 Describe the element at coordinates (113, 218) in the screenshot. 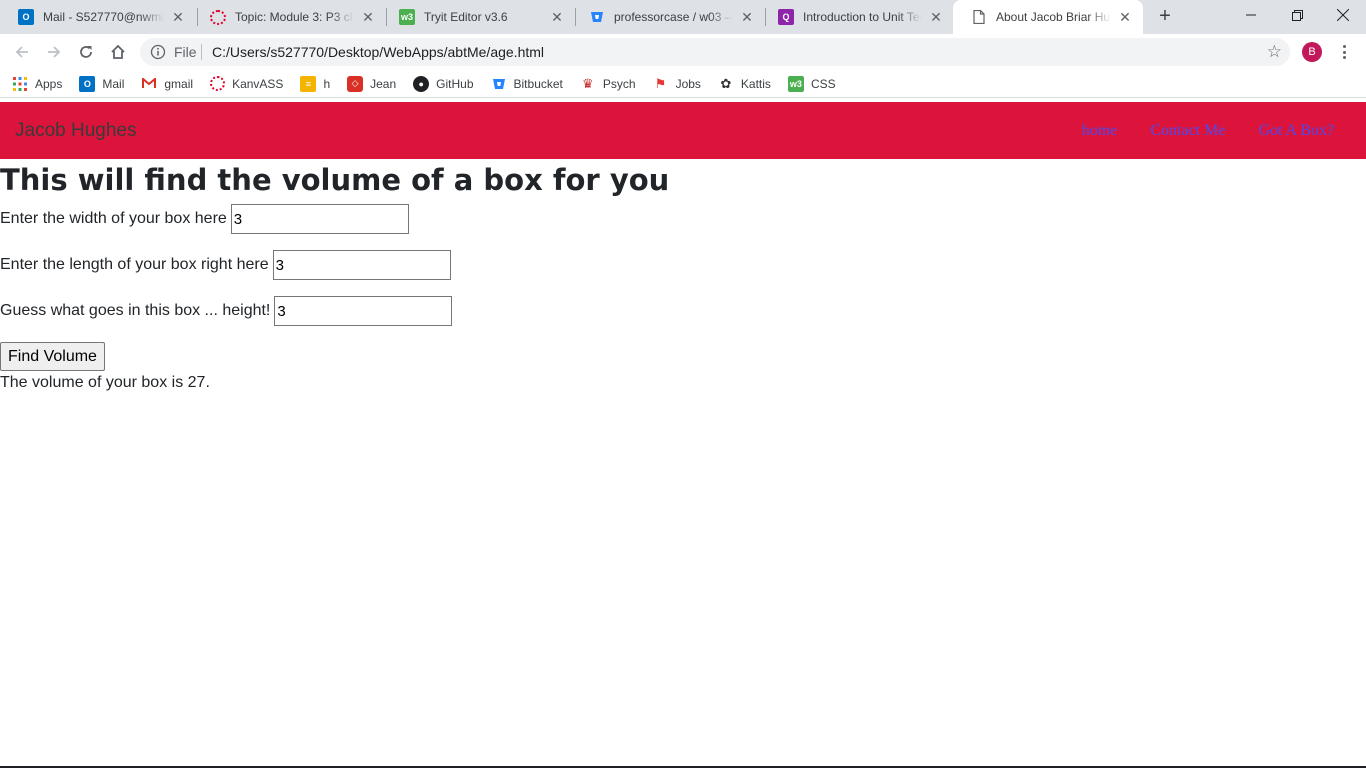

I see `width-label: Enter the width of your box here` at that location.